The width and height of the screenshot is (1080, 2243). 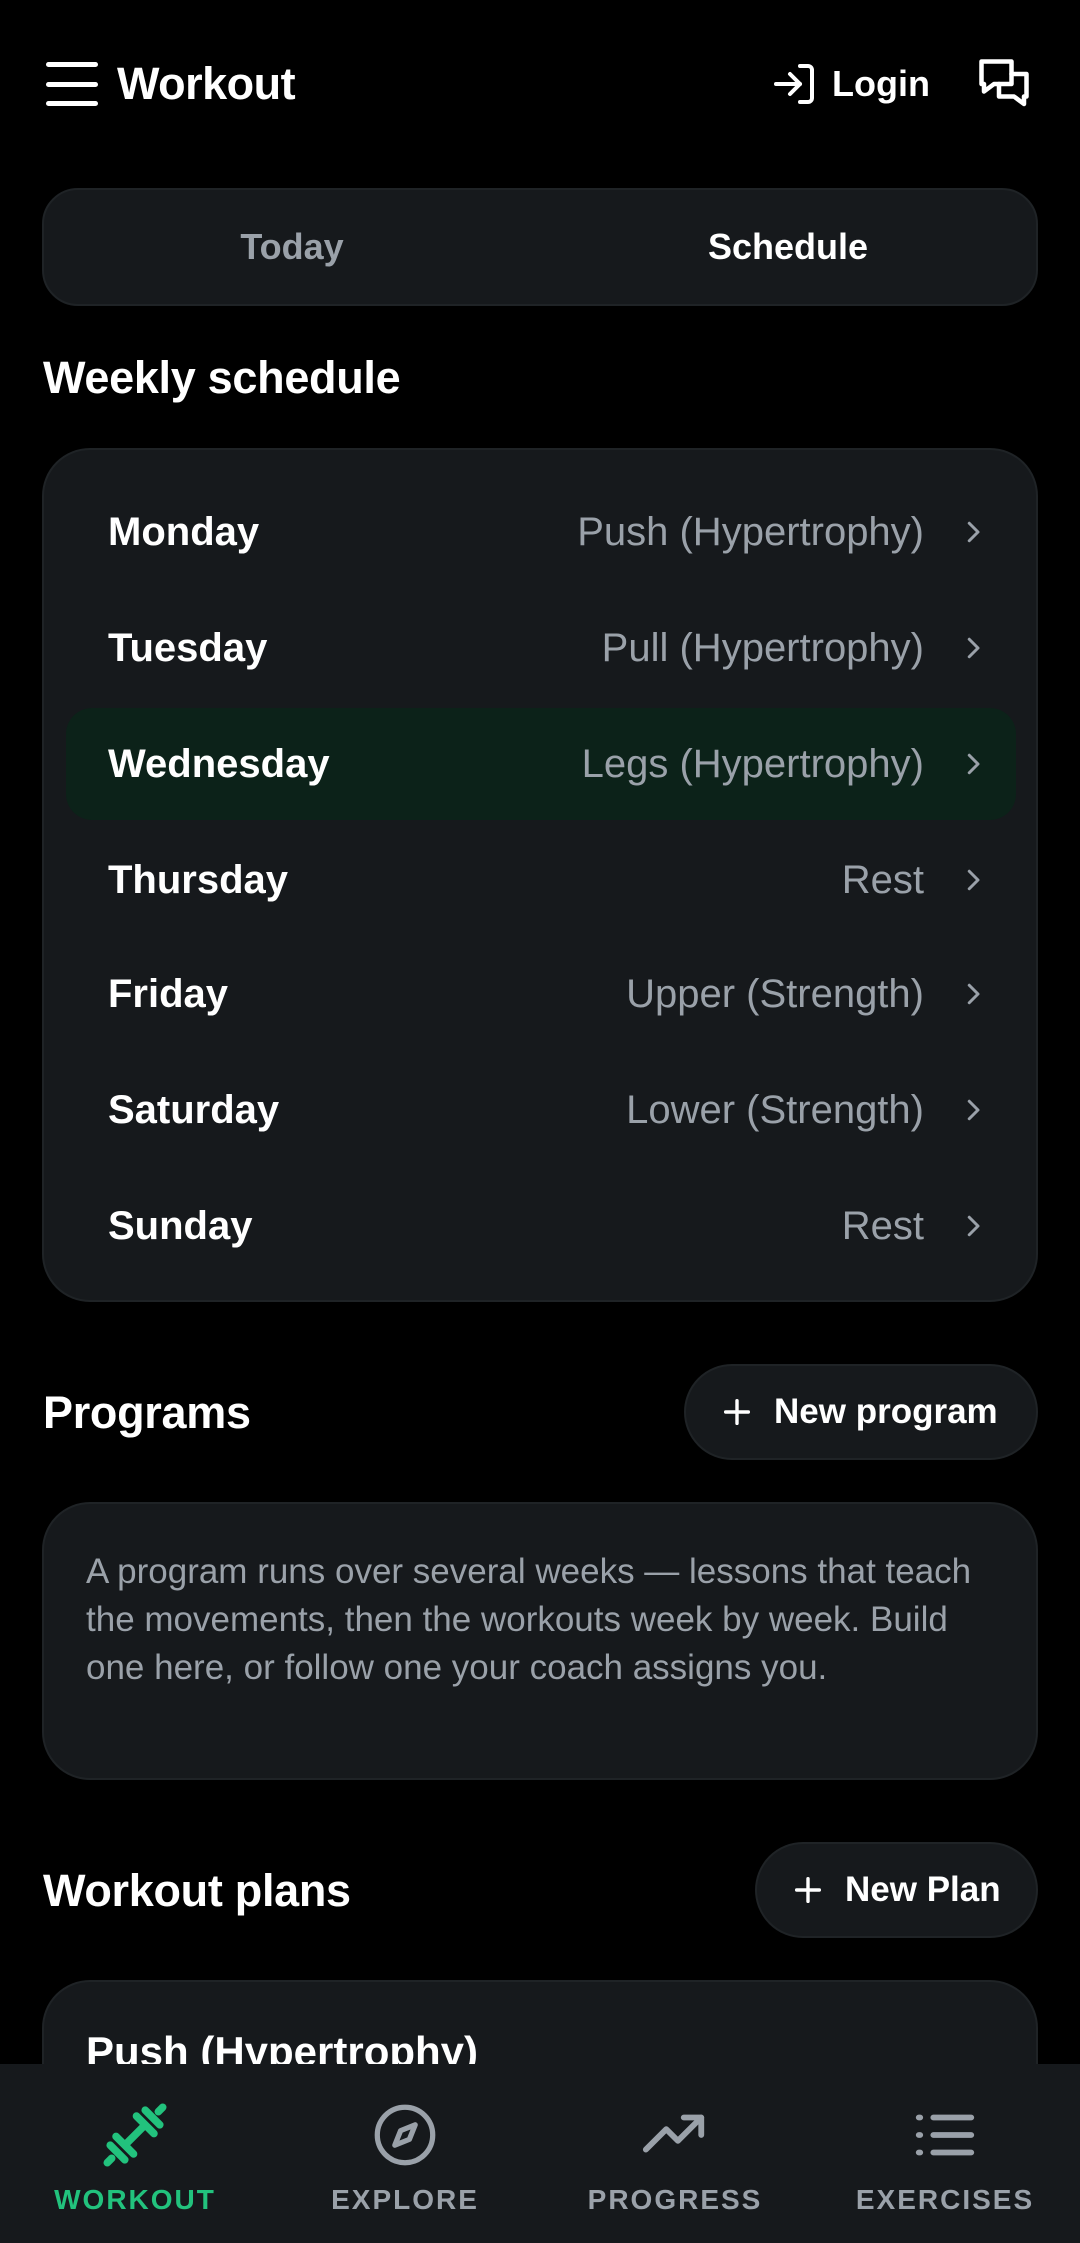 What do you see at coordinates (168, 993) in the screenshot?
I see `day-name: Friday` at bounding box center [168, 993].